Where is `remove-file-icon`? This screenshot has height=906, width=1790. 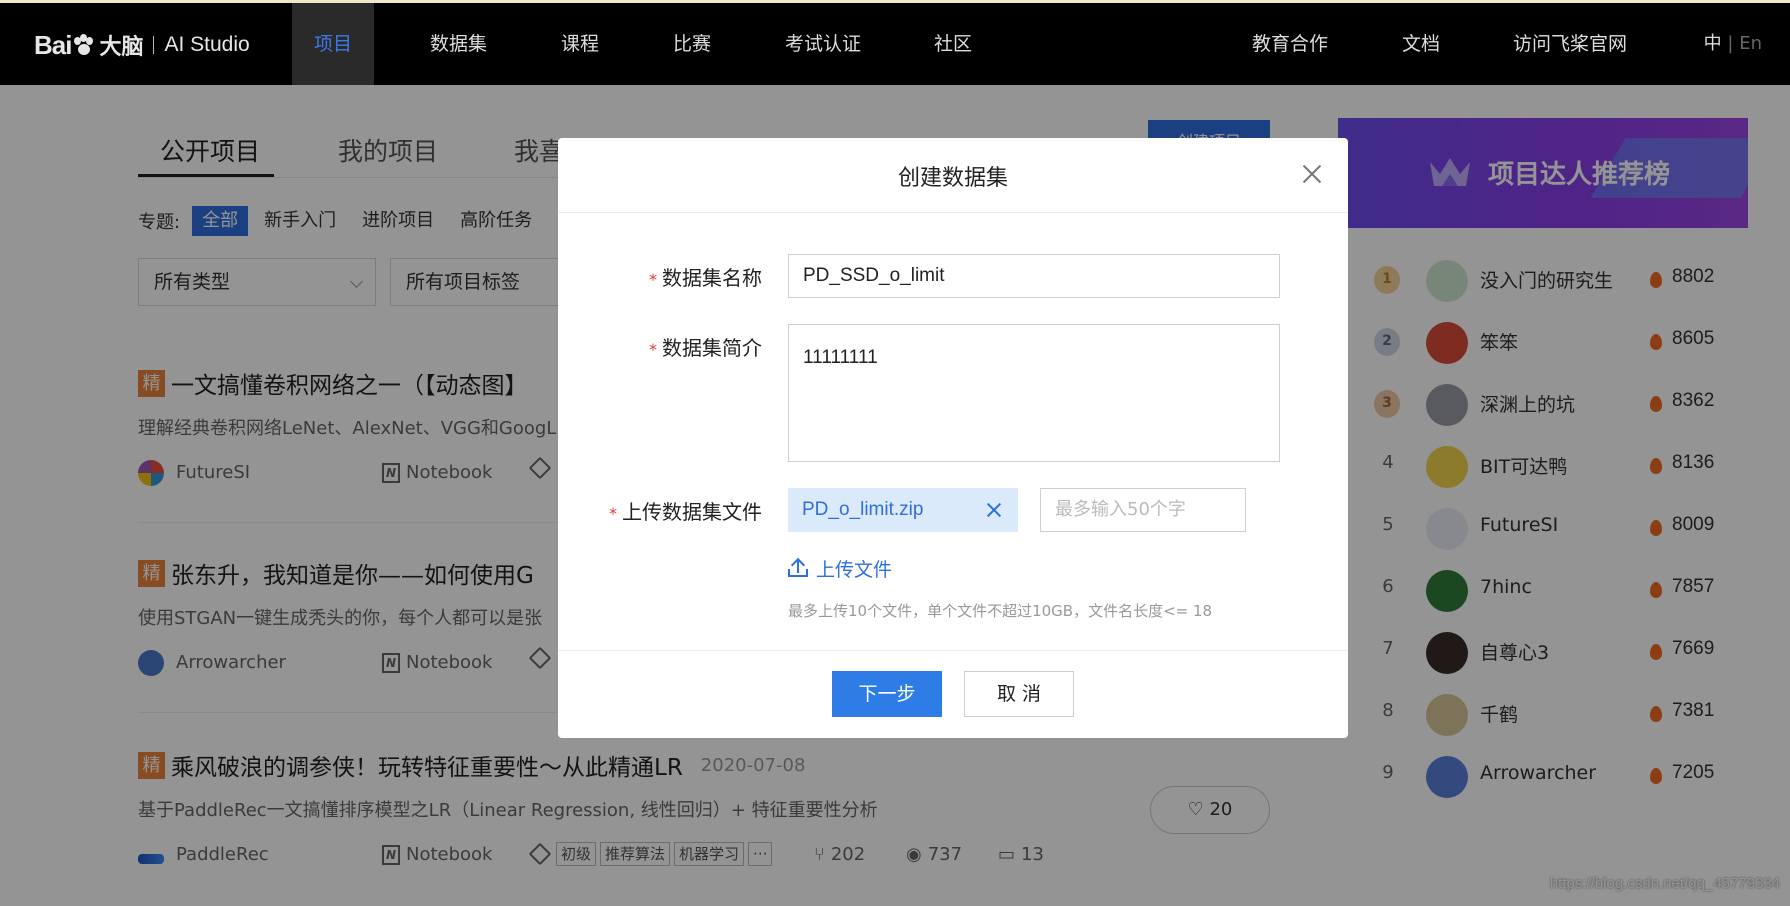
remove-file-icon is located at coordinates (994, 510).